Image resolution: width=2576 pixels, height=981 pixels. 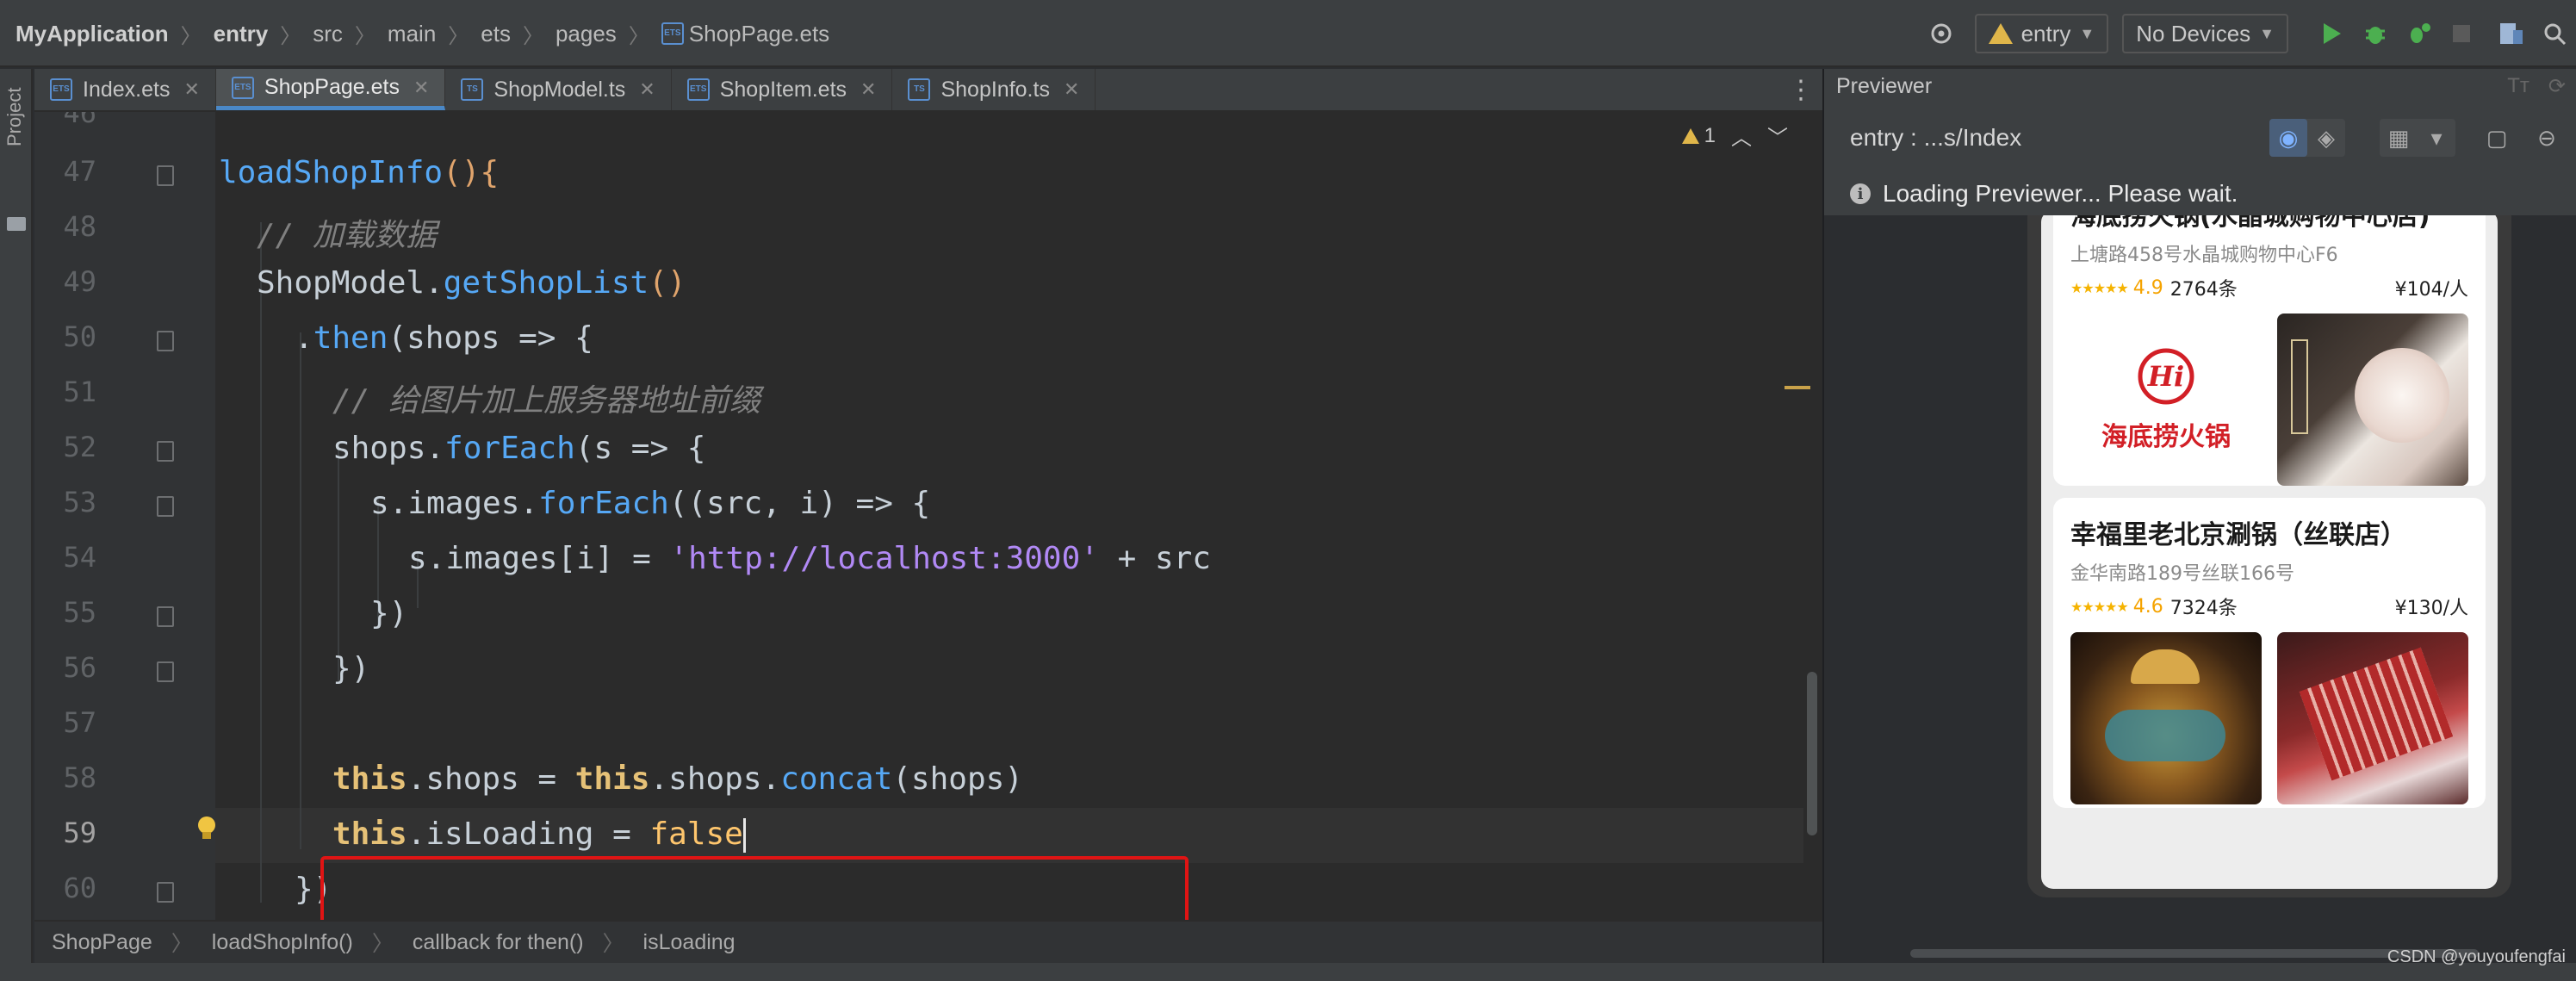 What do you see at coordinates (958, 779) in the screenshot?
I see `code-token: (shops)` at bounding box center [958, 779].